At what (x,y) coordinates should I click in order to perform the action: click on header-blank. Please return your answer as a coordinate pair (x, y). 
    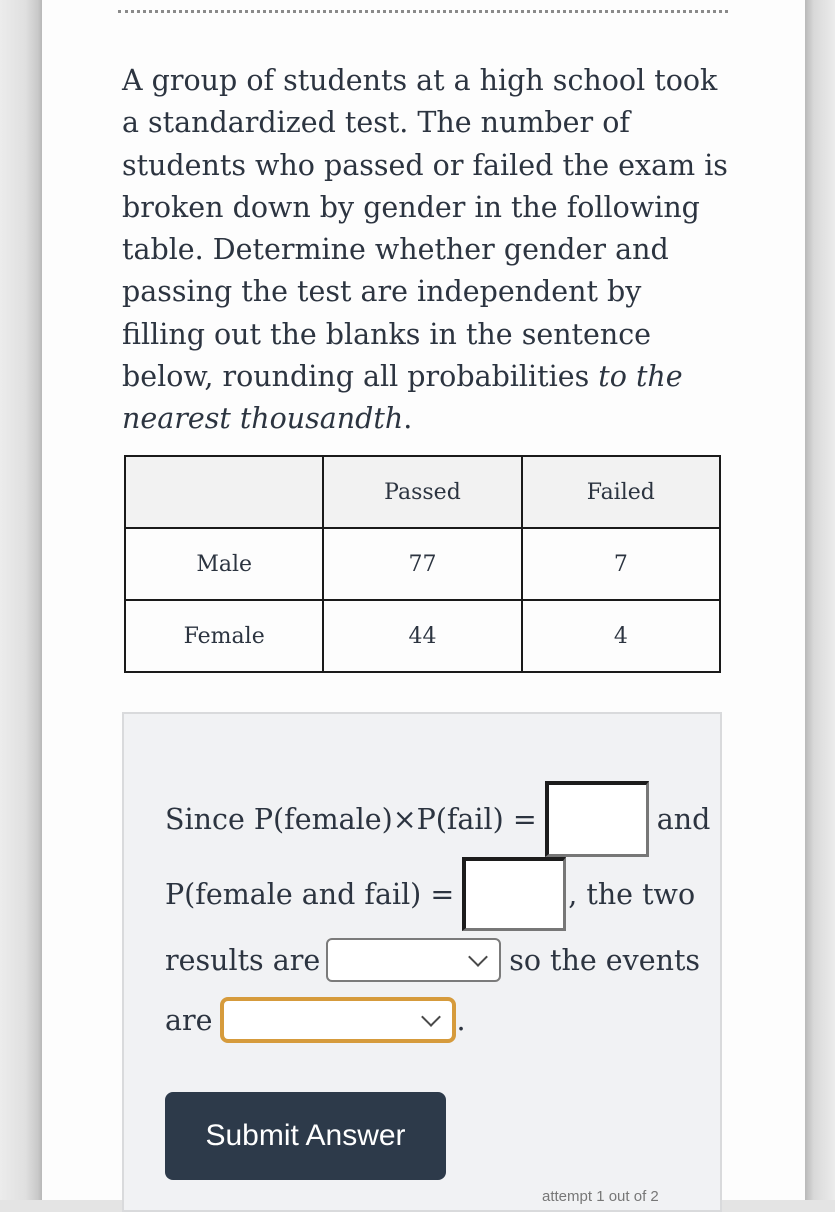
    Looking at the image, I should click on (224, 492).